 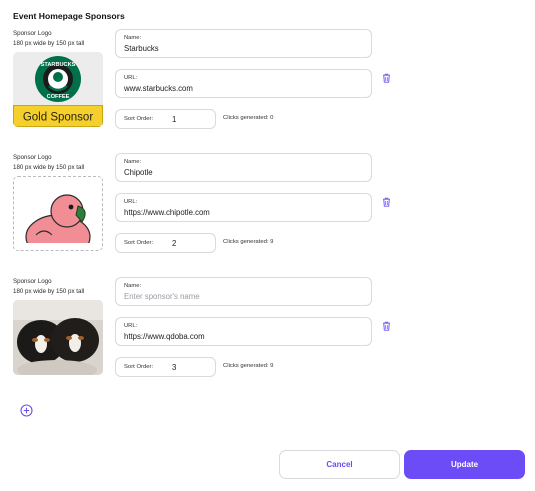 I want to click on puppies-photo-image, so click(x=58, y=337).